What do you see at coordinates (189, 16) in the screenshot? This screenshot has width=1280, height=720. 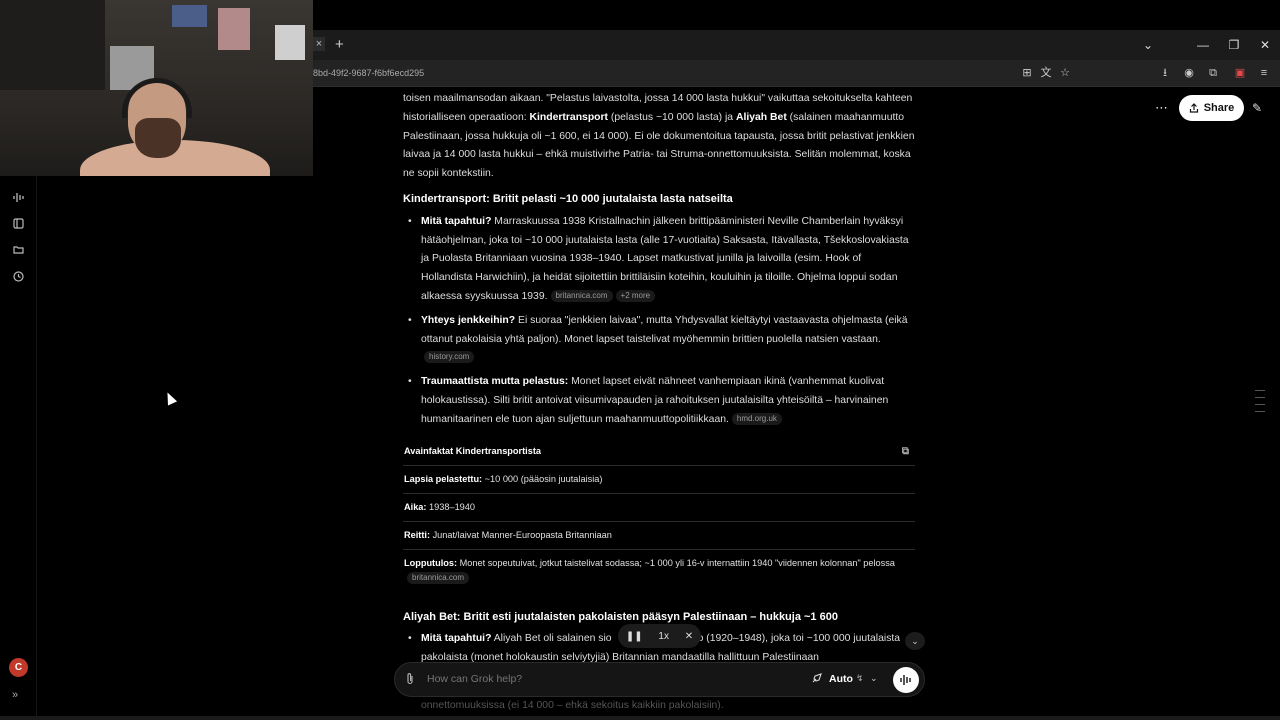 I see `webcam-flag` at bounding box center [189, 16].